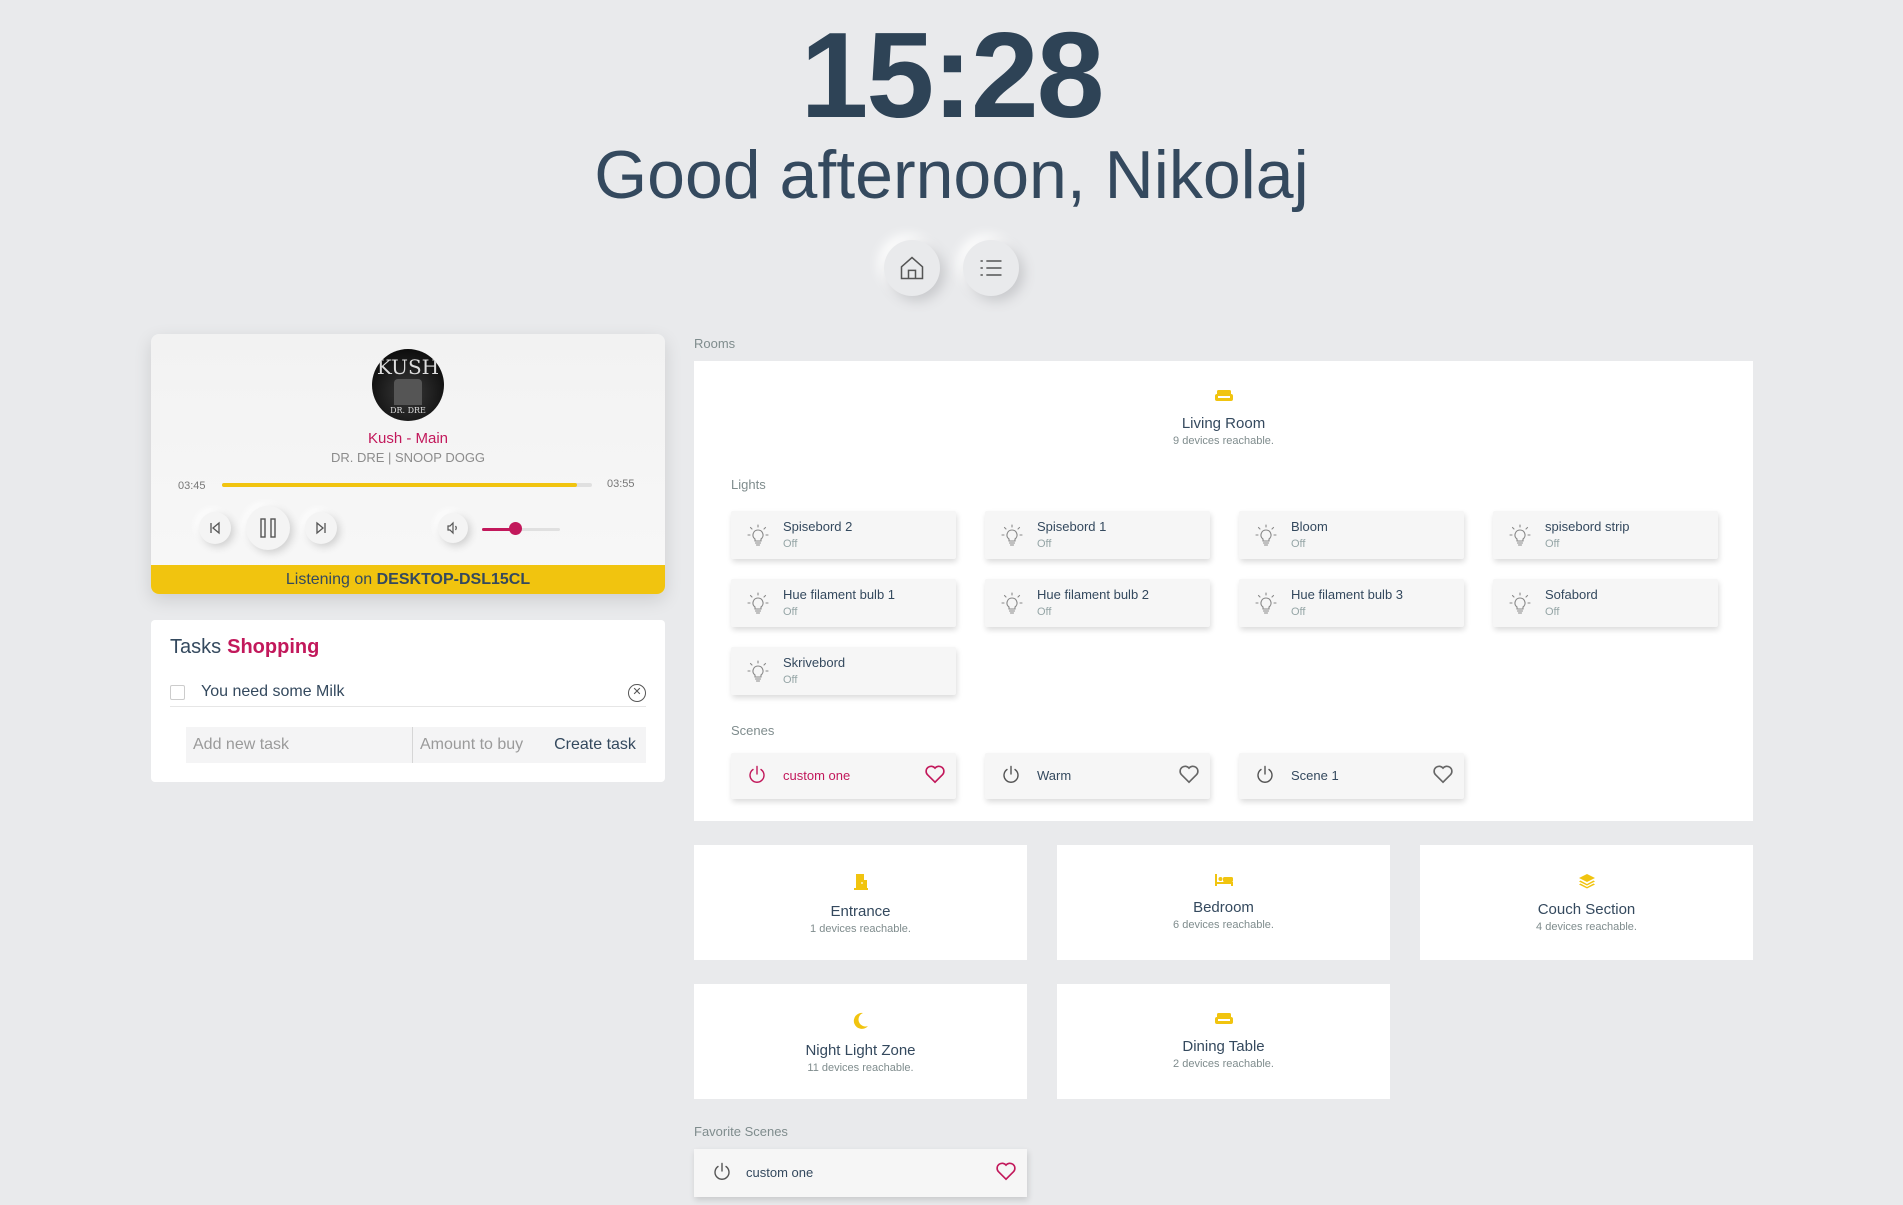  Describe the element at coordinates (1586, 881) in the screenshot. I see `layers-icon` at that location.